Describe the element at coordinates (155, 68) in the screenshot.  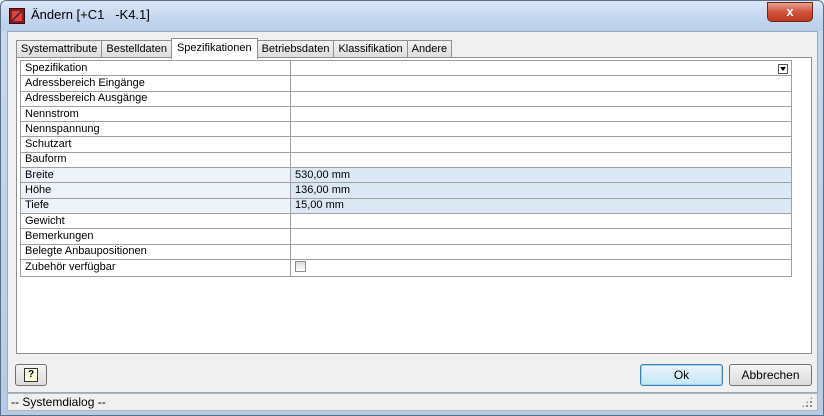
I see `grid-header-label: Spezifikation` at that location.